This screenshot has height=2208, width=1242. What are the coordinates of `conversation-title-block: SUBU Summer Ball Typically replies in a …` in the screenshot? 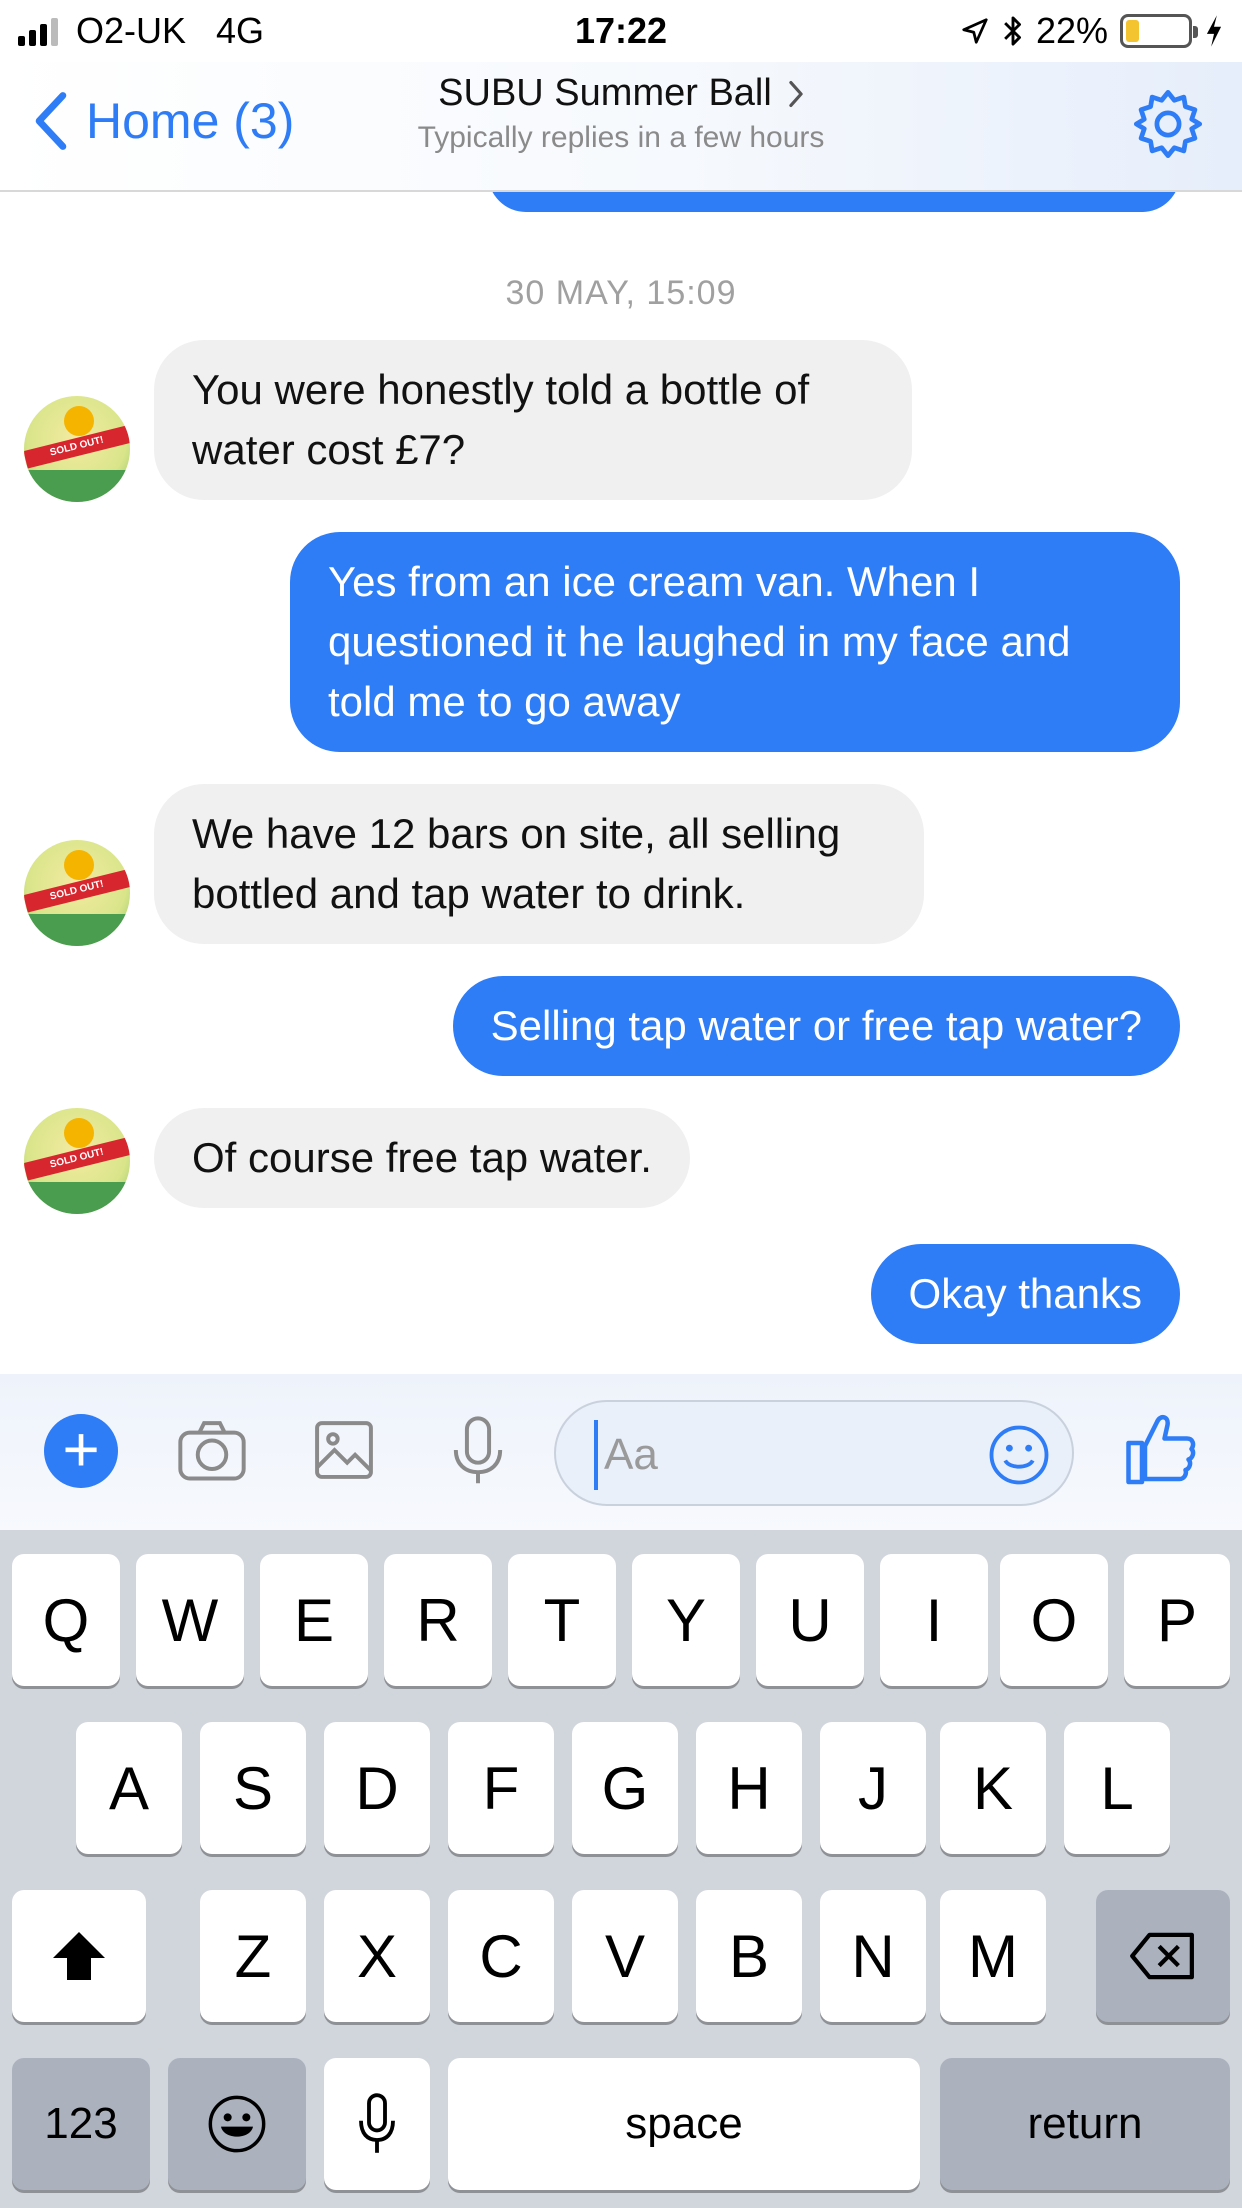 It's located at (621, 113).